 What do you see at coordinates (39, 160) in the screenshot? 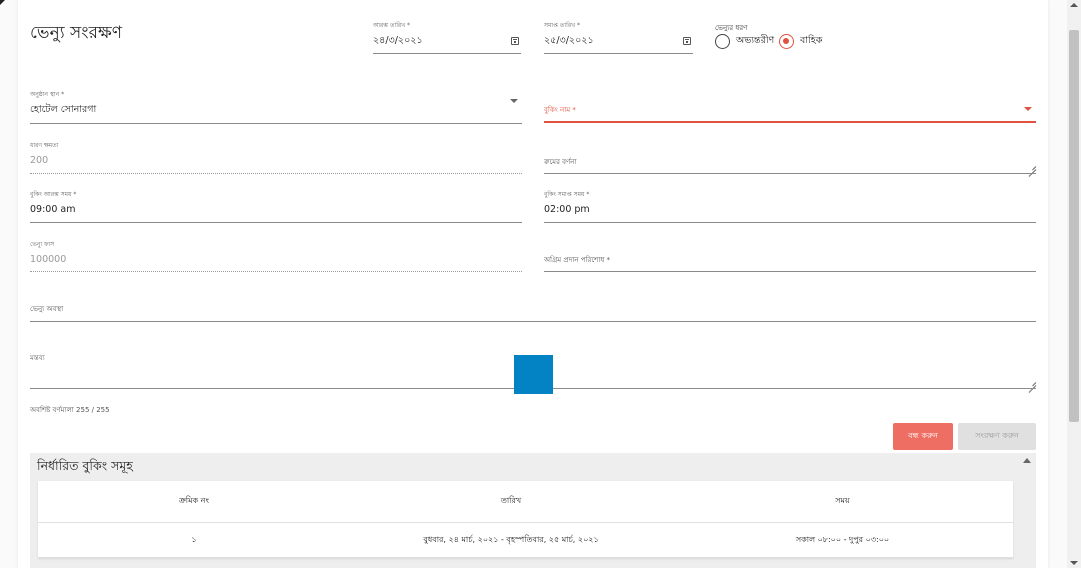
I see `room-capacity-value: 200` at bounding box center [39, 160].